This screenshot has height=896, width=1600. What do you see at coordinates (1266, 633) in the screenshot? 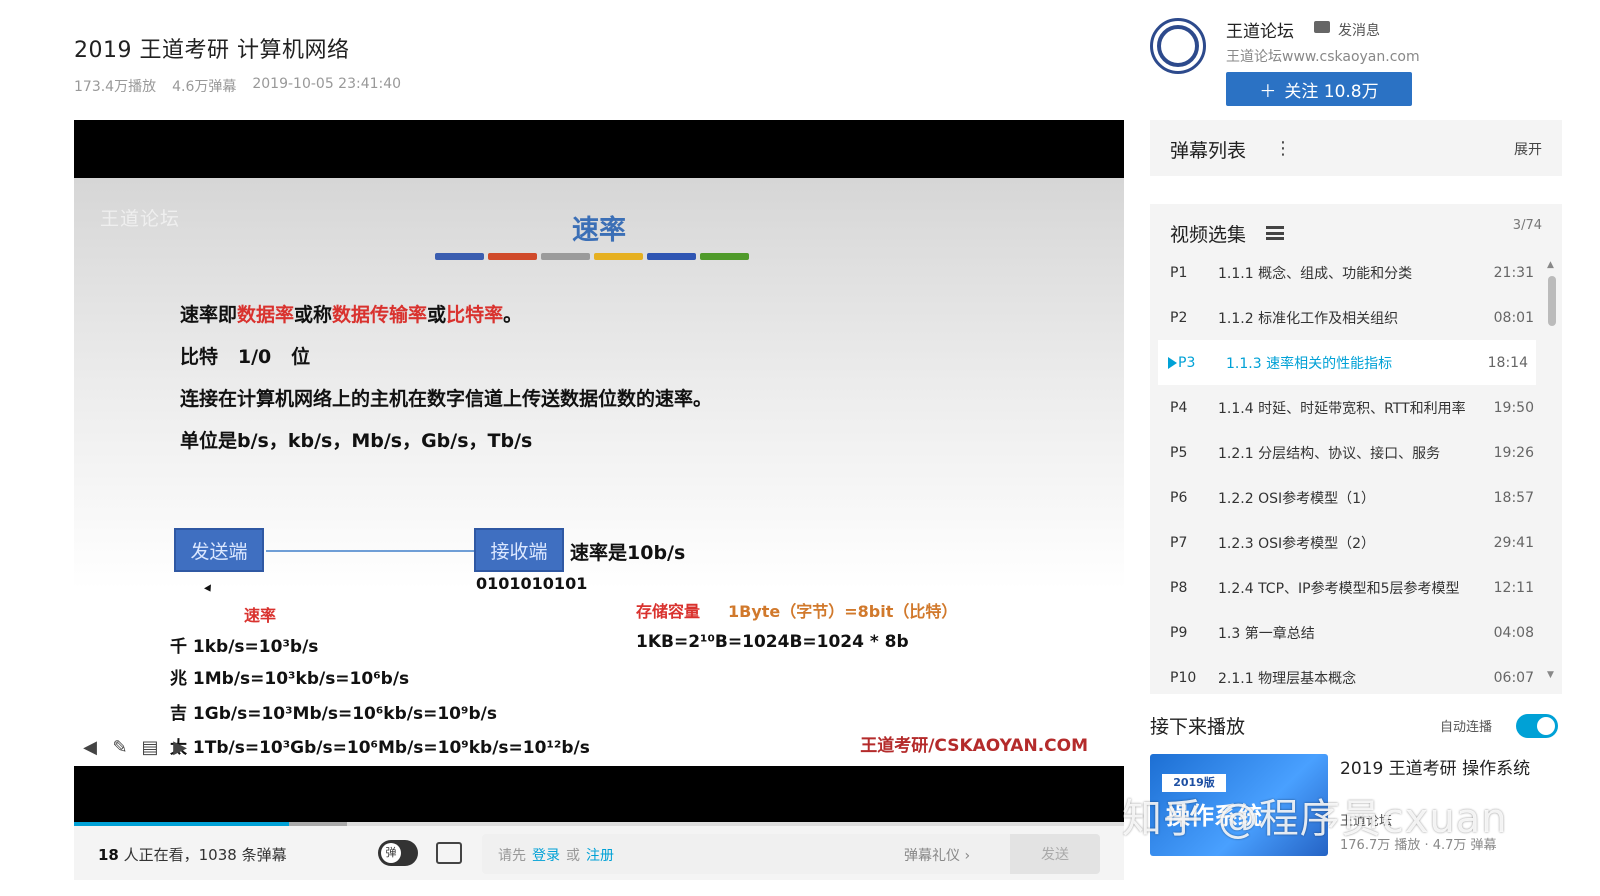
I see `episode-title: 1.3 第一章总结` at bounding box center [1266, 633].